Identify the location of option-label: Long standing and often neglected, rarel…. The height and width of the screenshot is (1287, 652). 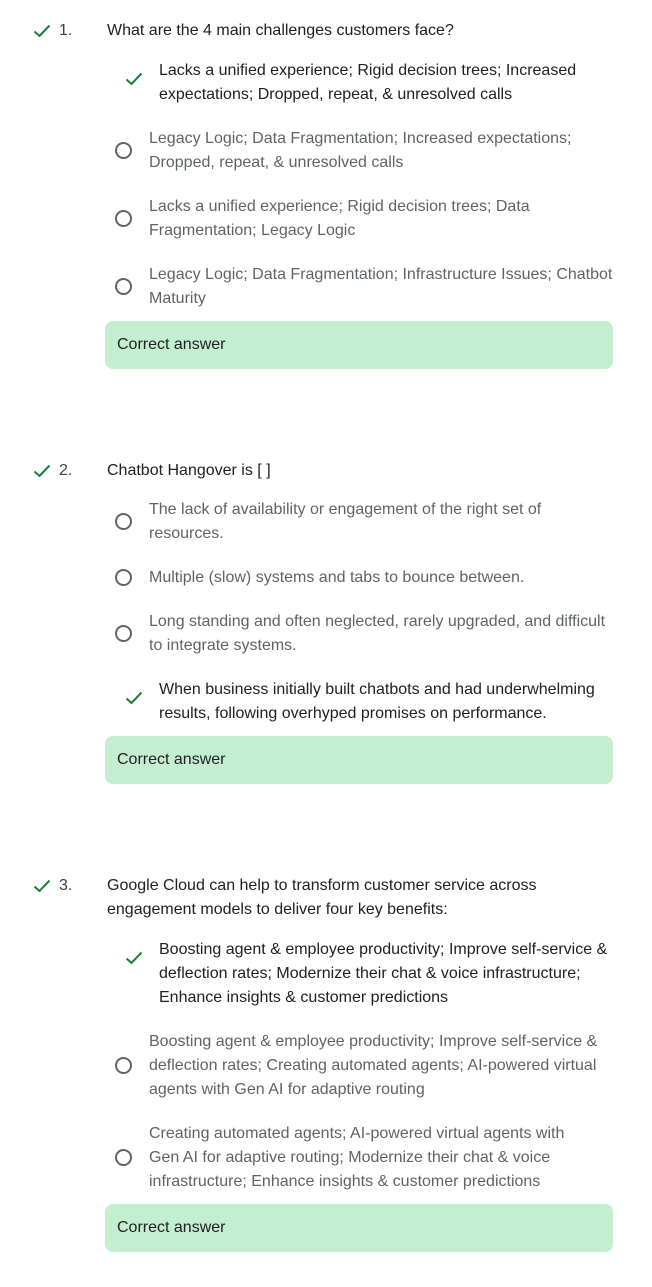
(377, 633).